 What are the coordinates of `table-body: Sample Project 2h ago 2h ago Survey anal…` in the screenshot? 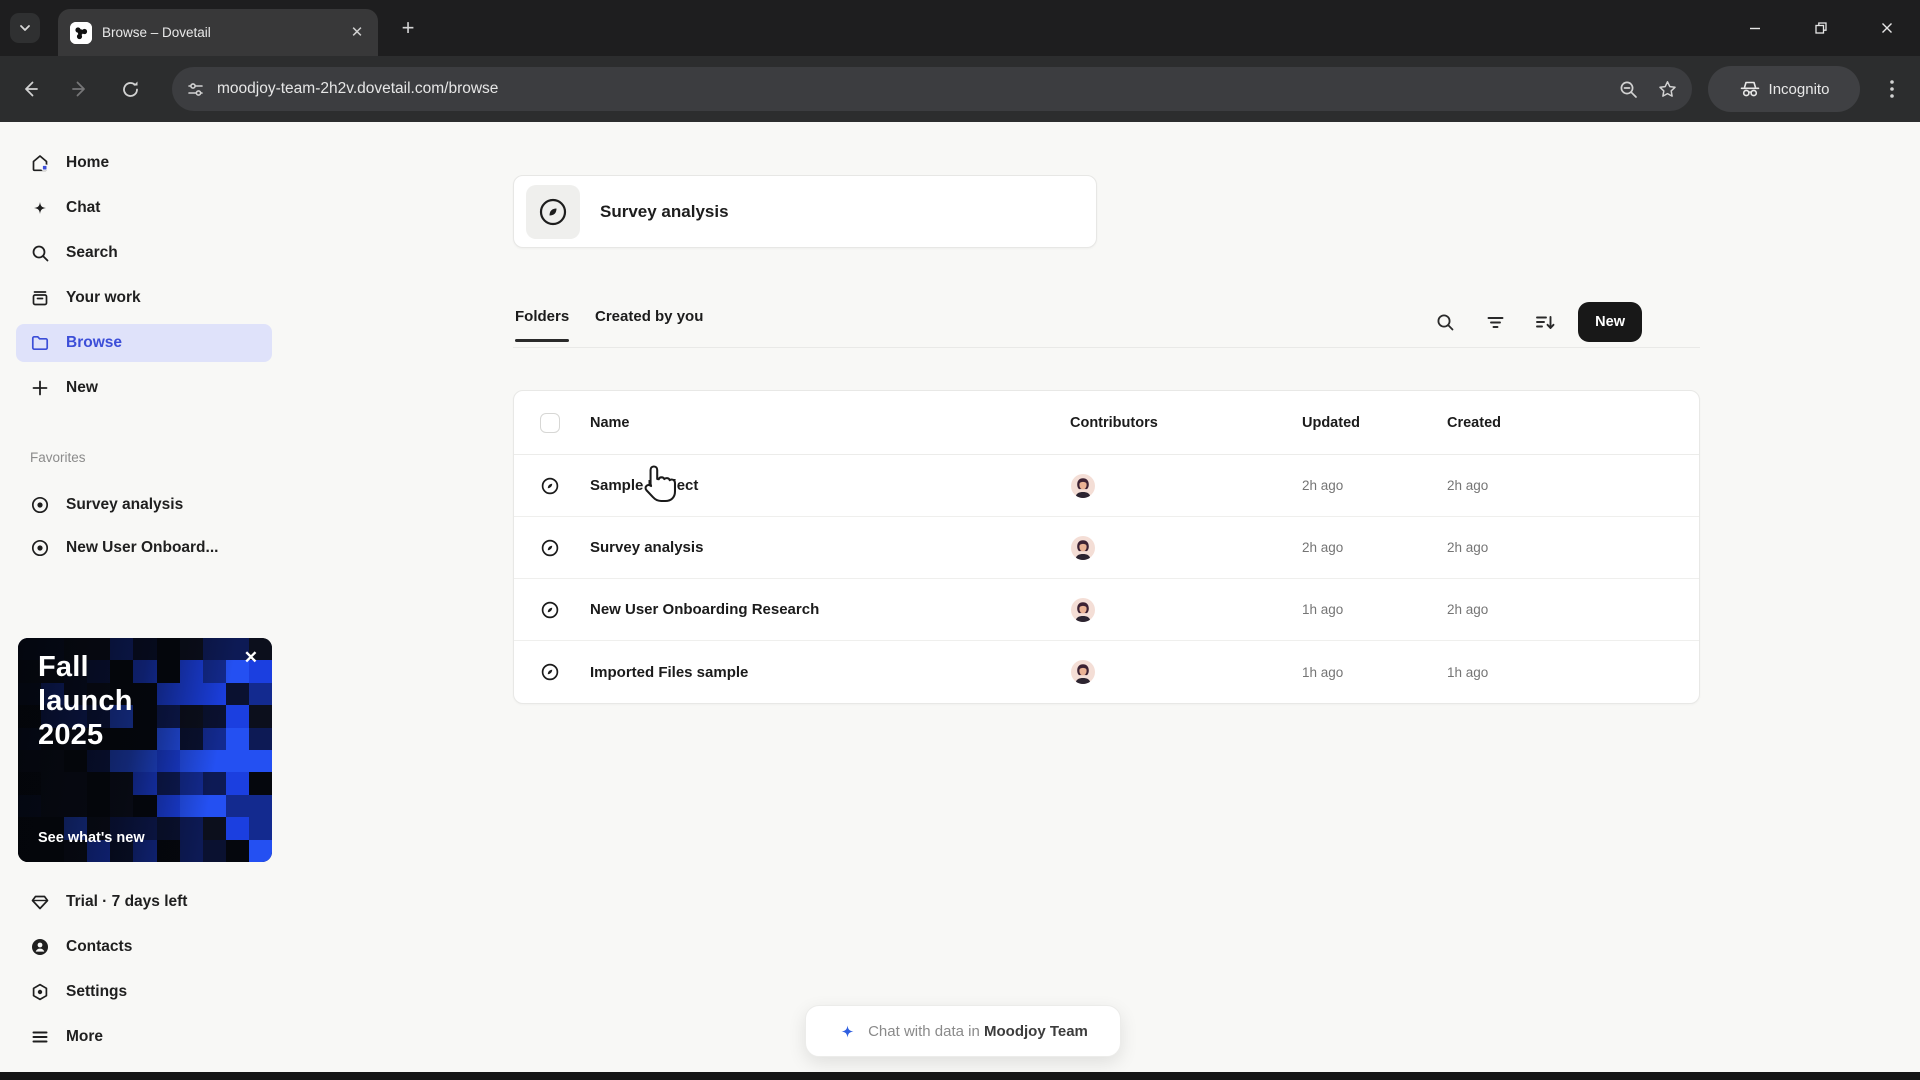 It's located at (1106, 579).